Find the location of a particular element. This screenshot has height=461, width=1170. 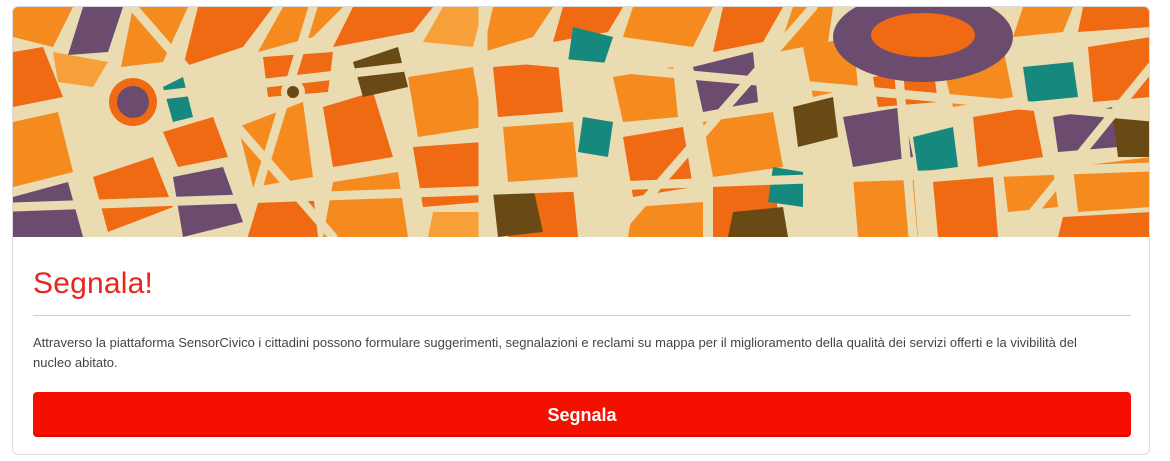

divider is located at coordinates (582, 315).